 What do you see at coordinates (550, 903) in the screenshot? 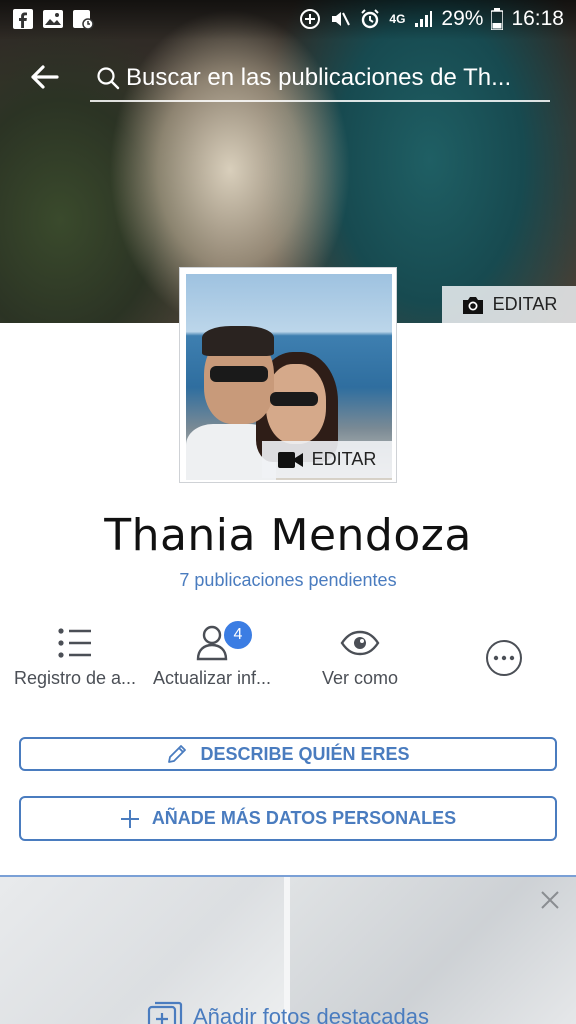
I see `close-icon` at bounding box center [550, 903].